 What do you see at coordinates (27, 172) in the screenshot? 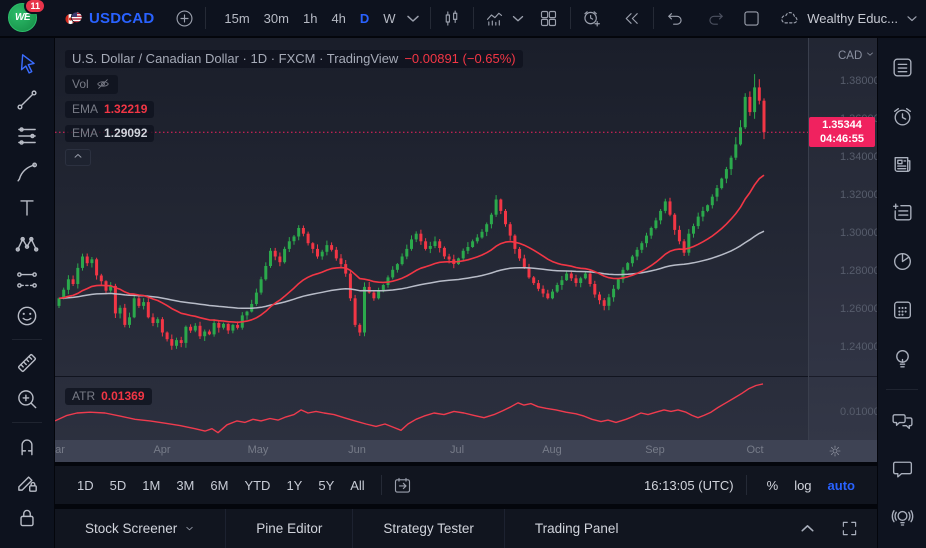
I see `brush-tool-button` at bounding box center [27, 172].